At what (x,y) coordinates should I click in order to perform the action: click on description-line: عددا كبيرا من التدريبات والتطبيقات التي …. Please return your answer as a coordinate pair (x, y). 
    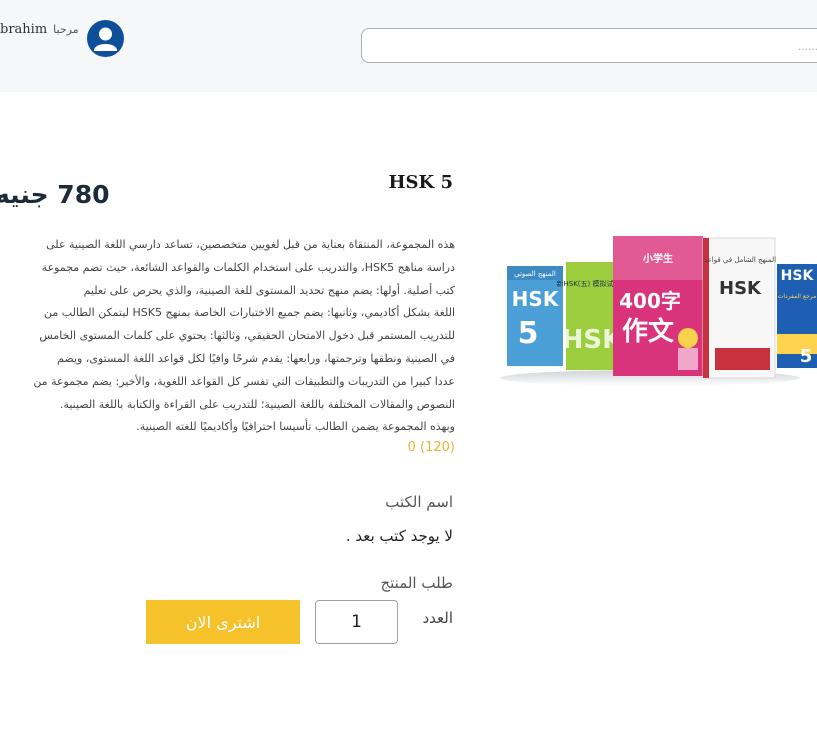
    Looking at the image, I should click on (244, 381).